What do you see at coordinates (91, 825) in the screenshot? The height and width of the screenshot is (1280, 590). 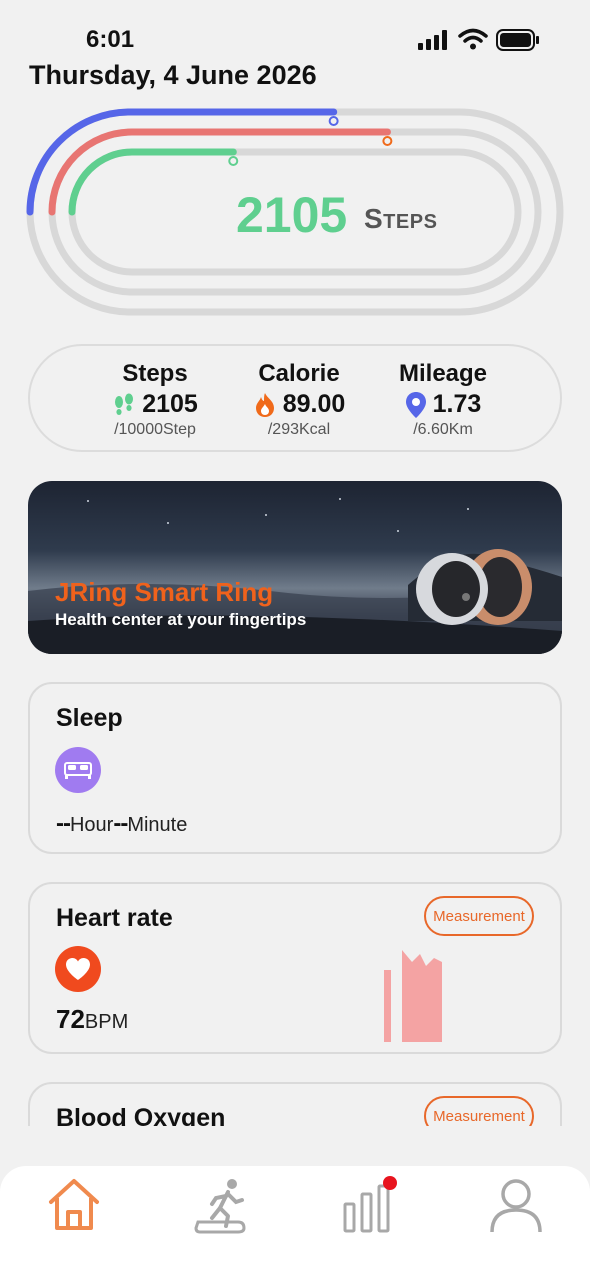 I see `sleep-hour-unit: Hour` at bounding box center [91, 825].